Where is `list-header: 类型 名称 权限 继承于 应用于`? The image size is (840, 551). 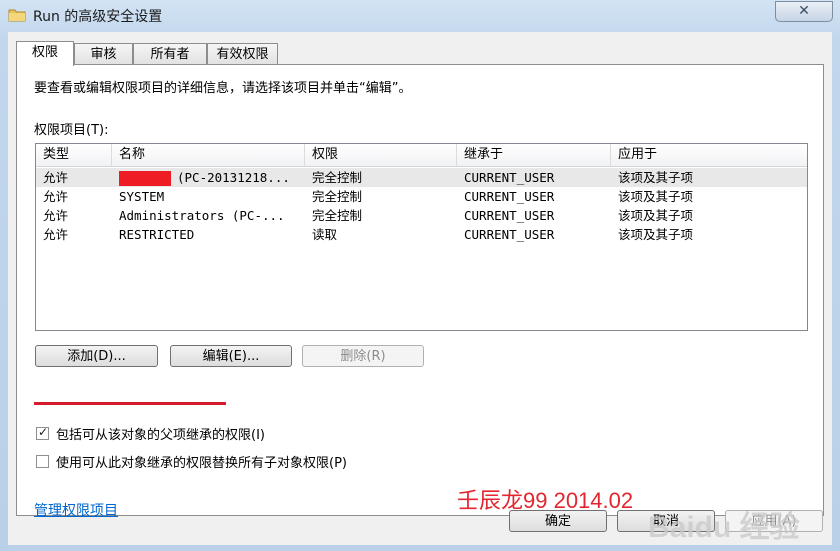
list-header: 类型 名称 权限 继承于 应用于 is located at coordinates (421, 155).